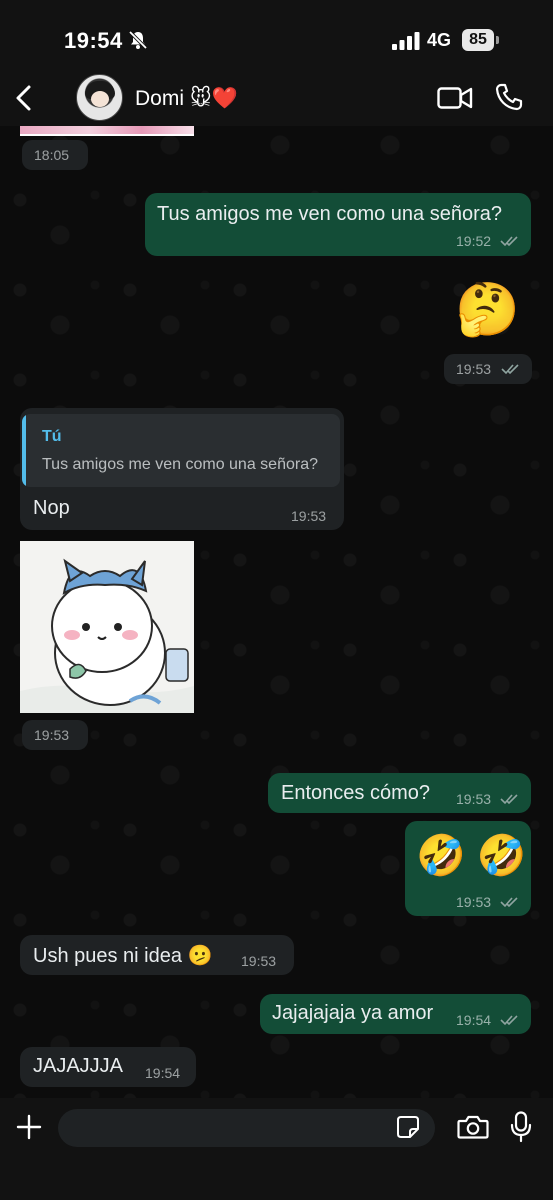 The image size is (553, 1200). I want to click on message-text: Nop, so click(51, 508).